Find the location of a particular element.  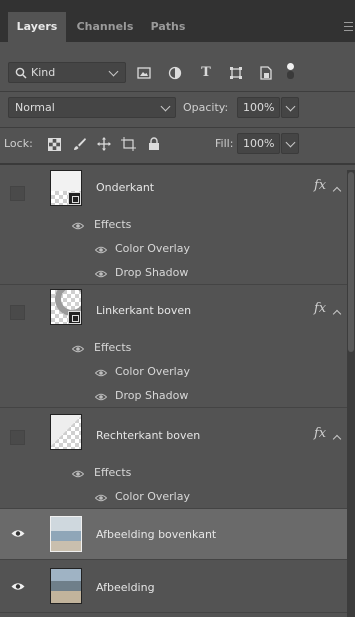

opacity-label: Opacity: is located at coordinates (206, 107).